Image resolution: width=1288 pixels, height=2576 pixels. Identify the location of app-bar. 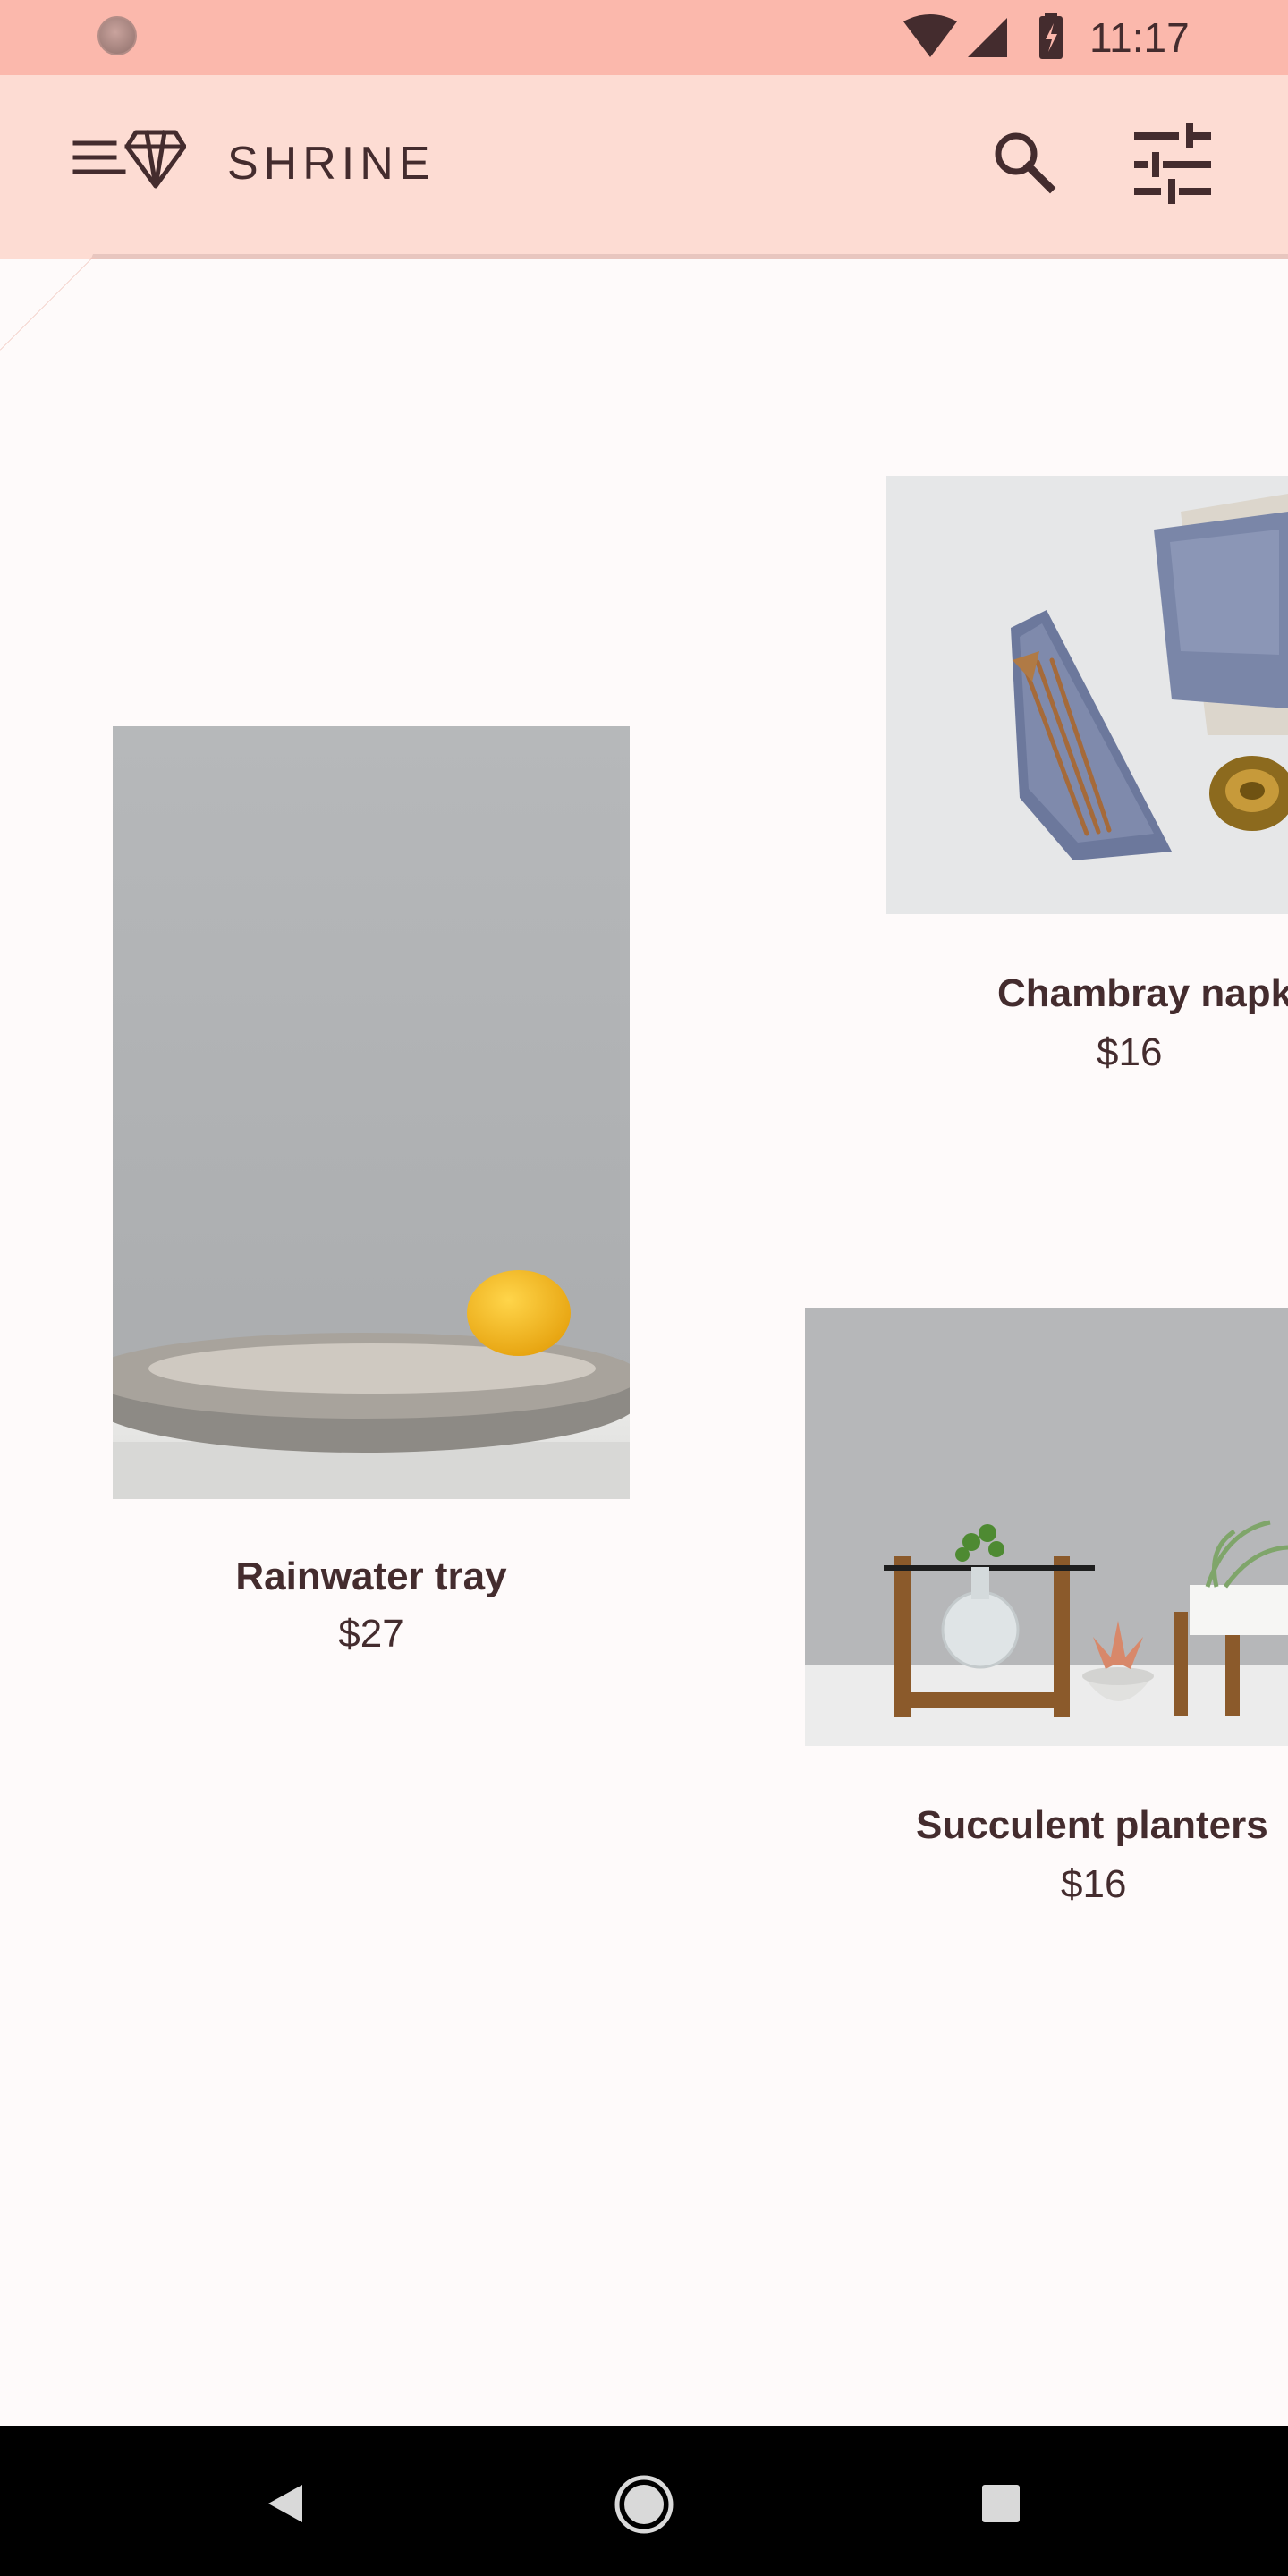
(644, 167).